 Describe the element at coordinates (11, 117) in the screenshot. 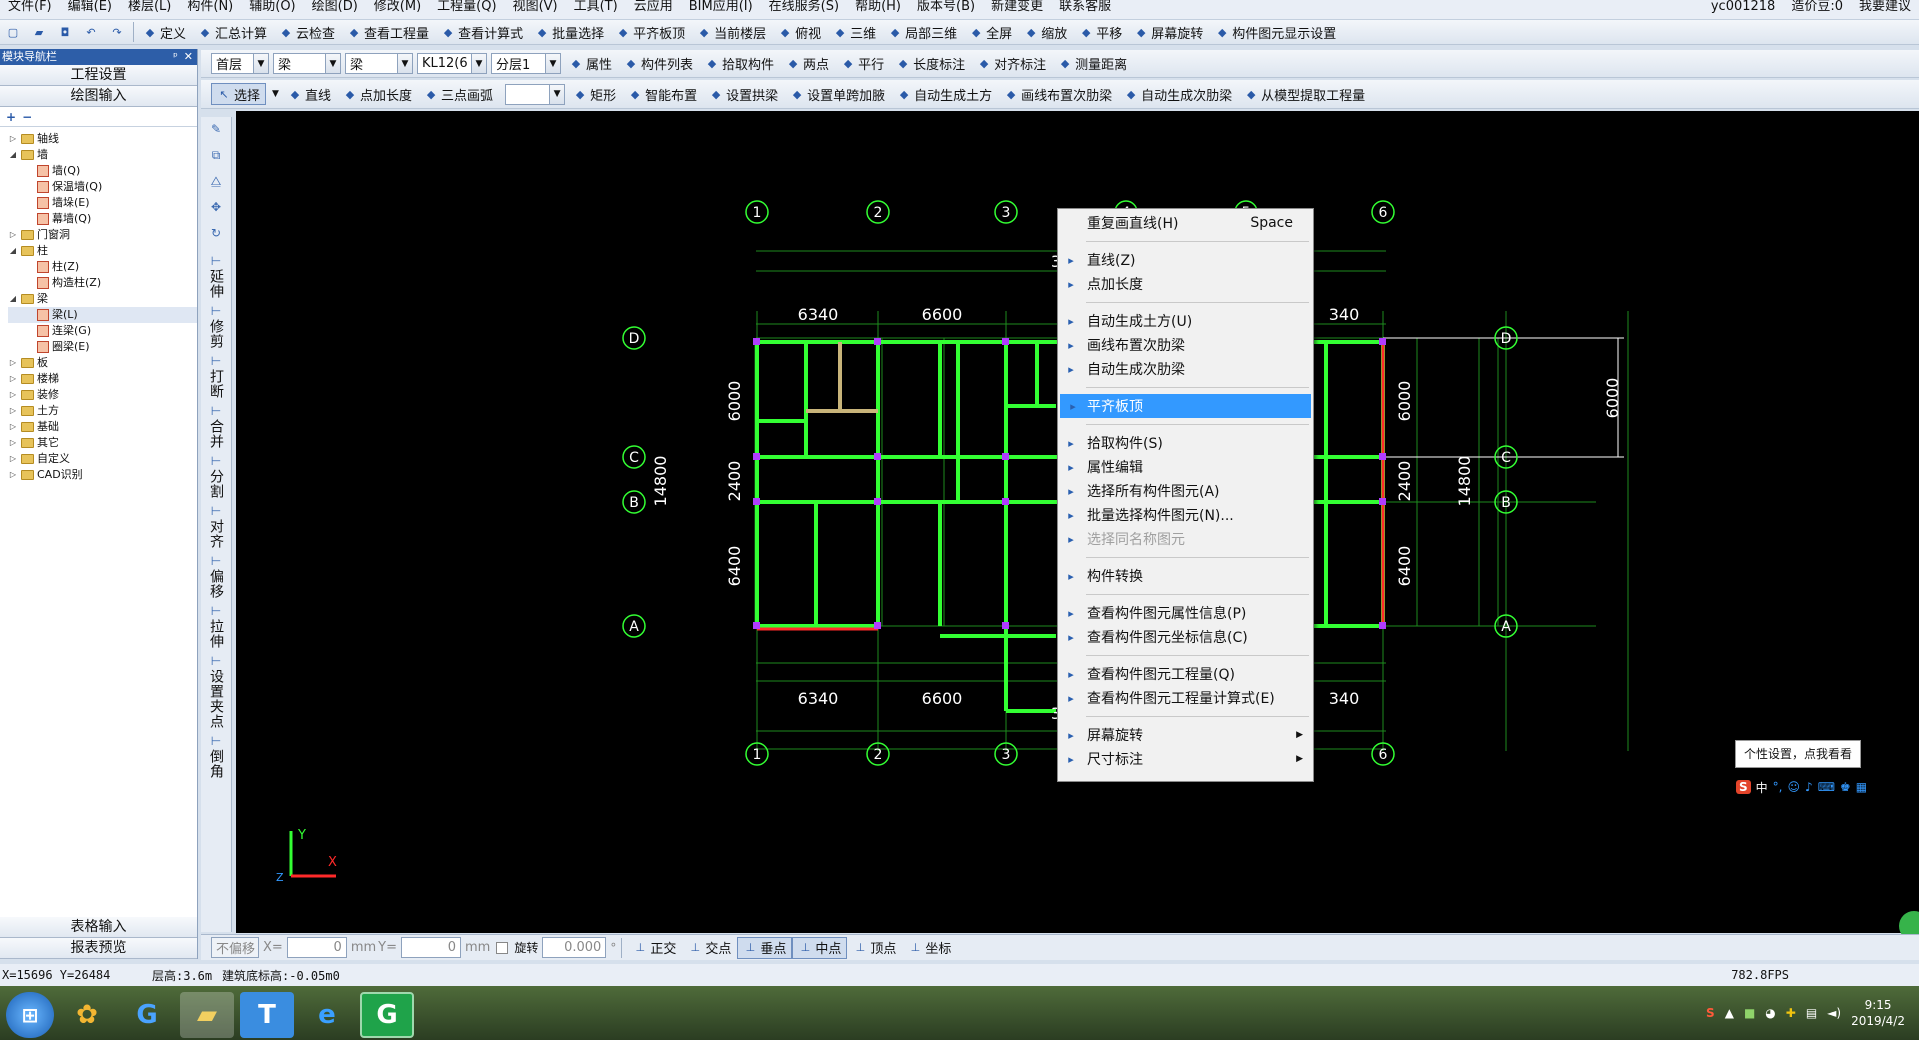

I see `expand-all-icon: +` at that location.